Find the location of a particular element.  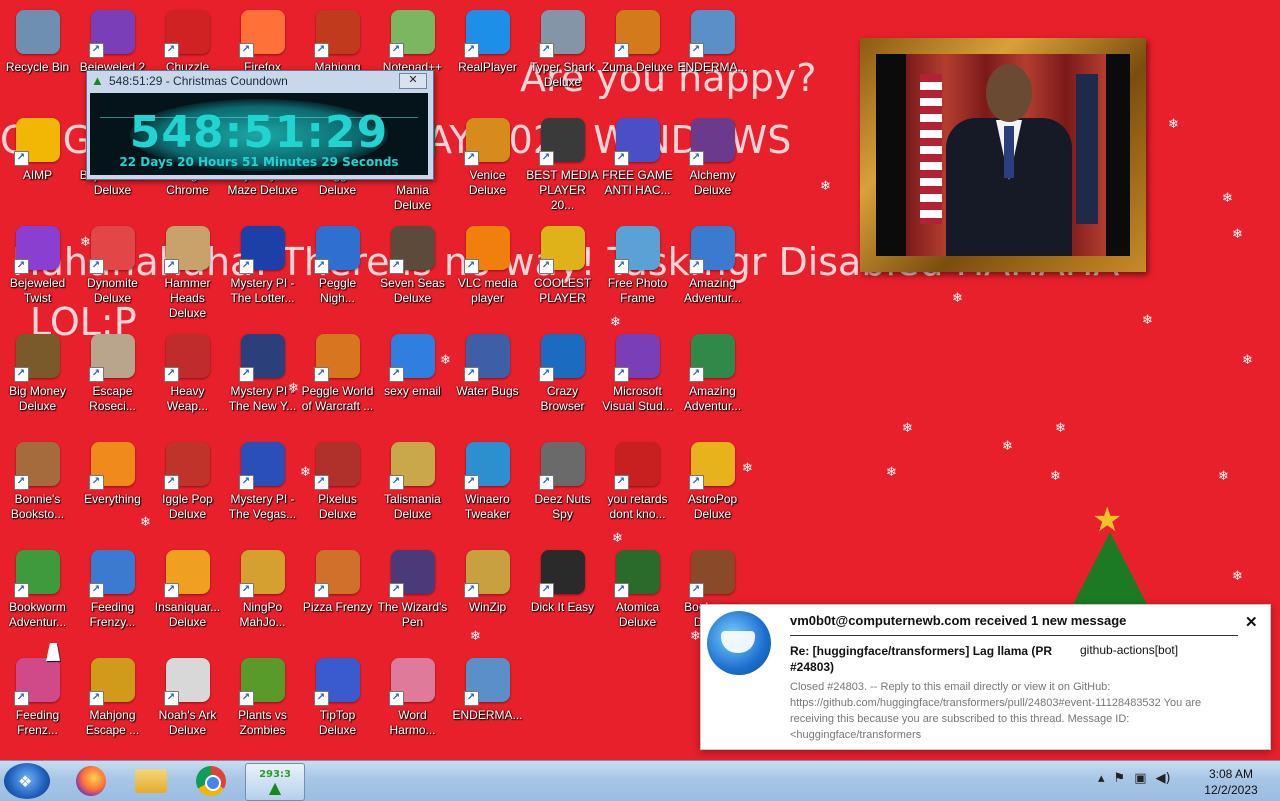

network-icon: ▣ is located at coordinates (1140, 778).